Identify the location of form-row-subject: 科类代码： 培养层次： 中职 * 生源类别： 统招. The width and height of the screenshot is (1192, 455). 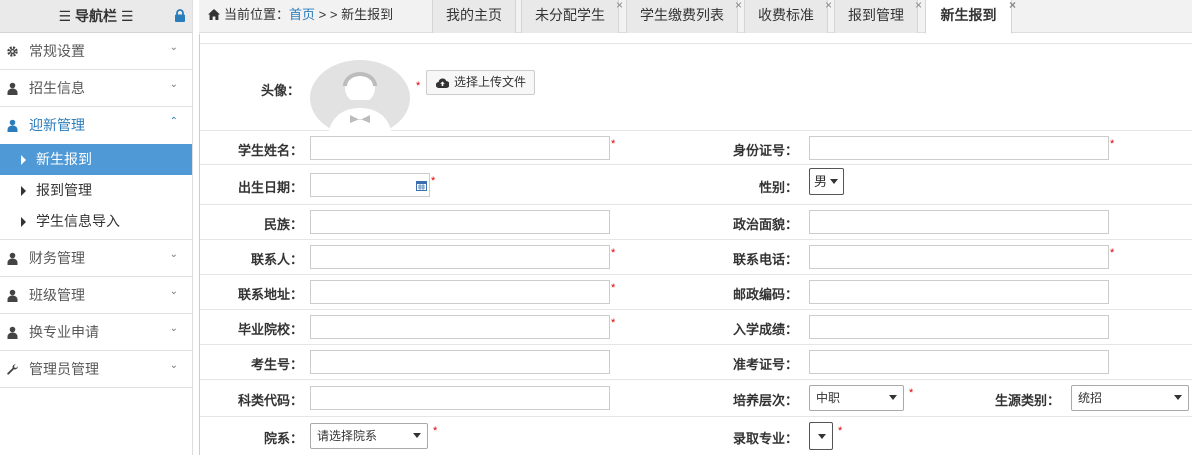
(696, 398).